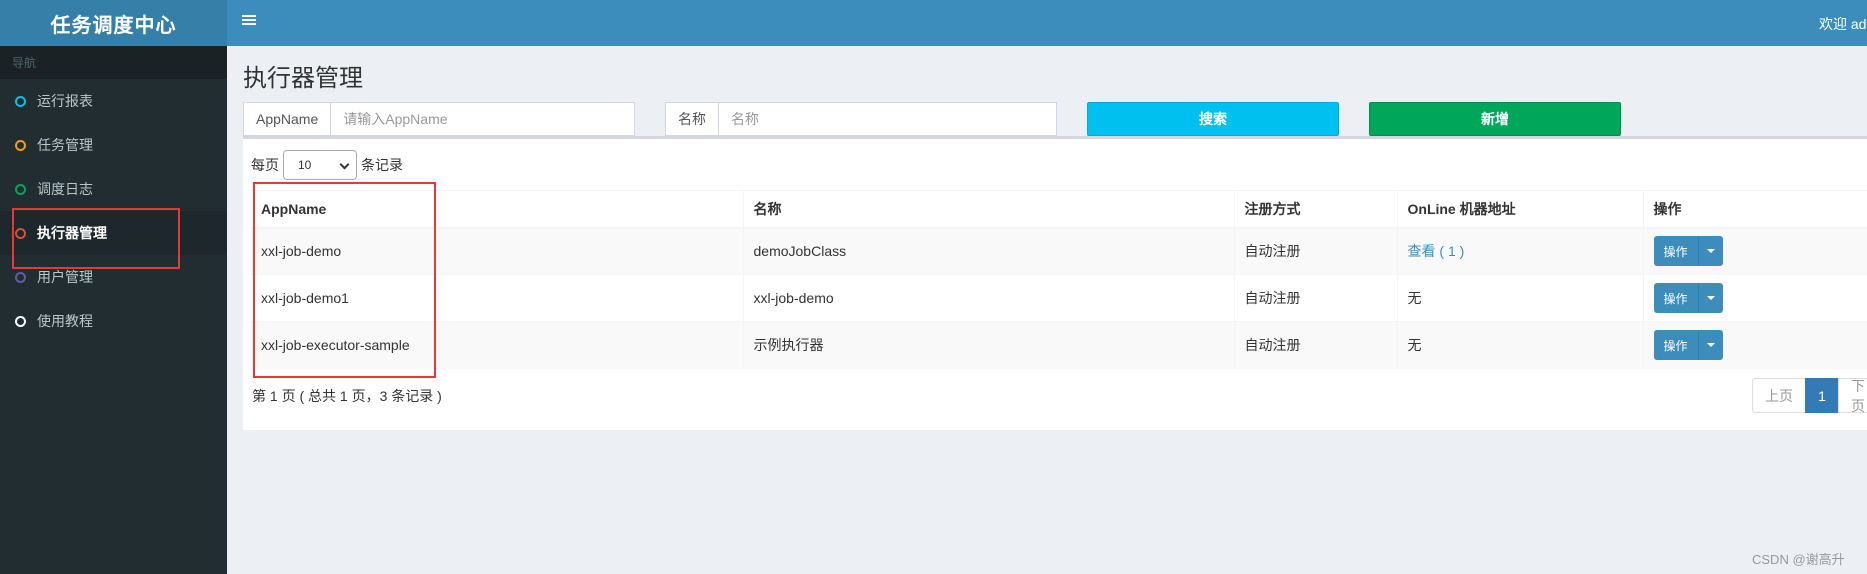 The height and width of the screenshot is (574, 1867). I want to click on name-input, so click(887, 119).